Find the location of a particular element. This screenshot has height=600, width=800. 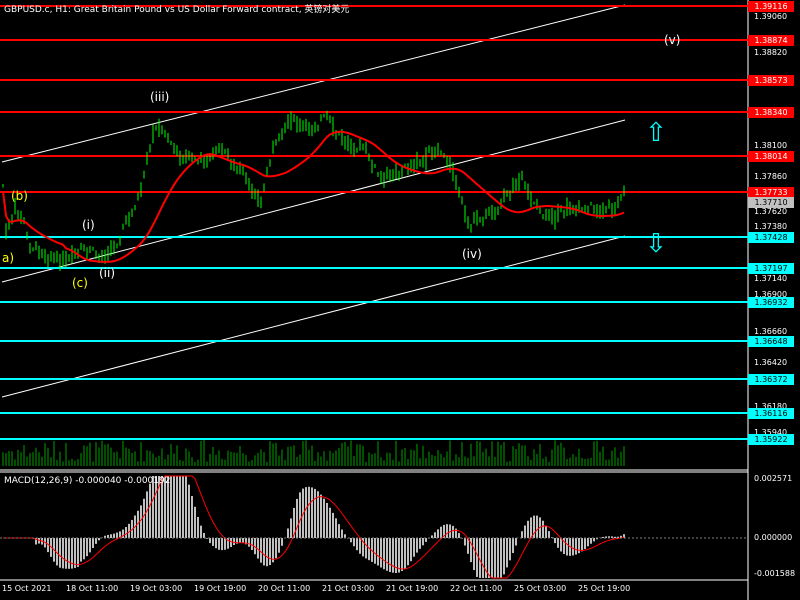

resistance-level-tag: 1.38340 is located at coordinates (771, 112).